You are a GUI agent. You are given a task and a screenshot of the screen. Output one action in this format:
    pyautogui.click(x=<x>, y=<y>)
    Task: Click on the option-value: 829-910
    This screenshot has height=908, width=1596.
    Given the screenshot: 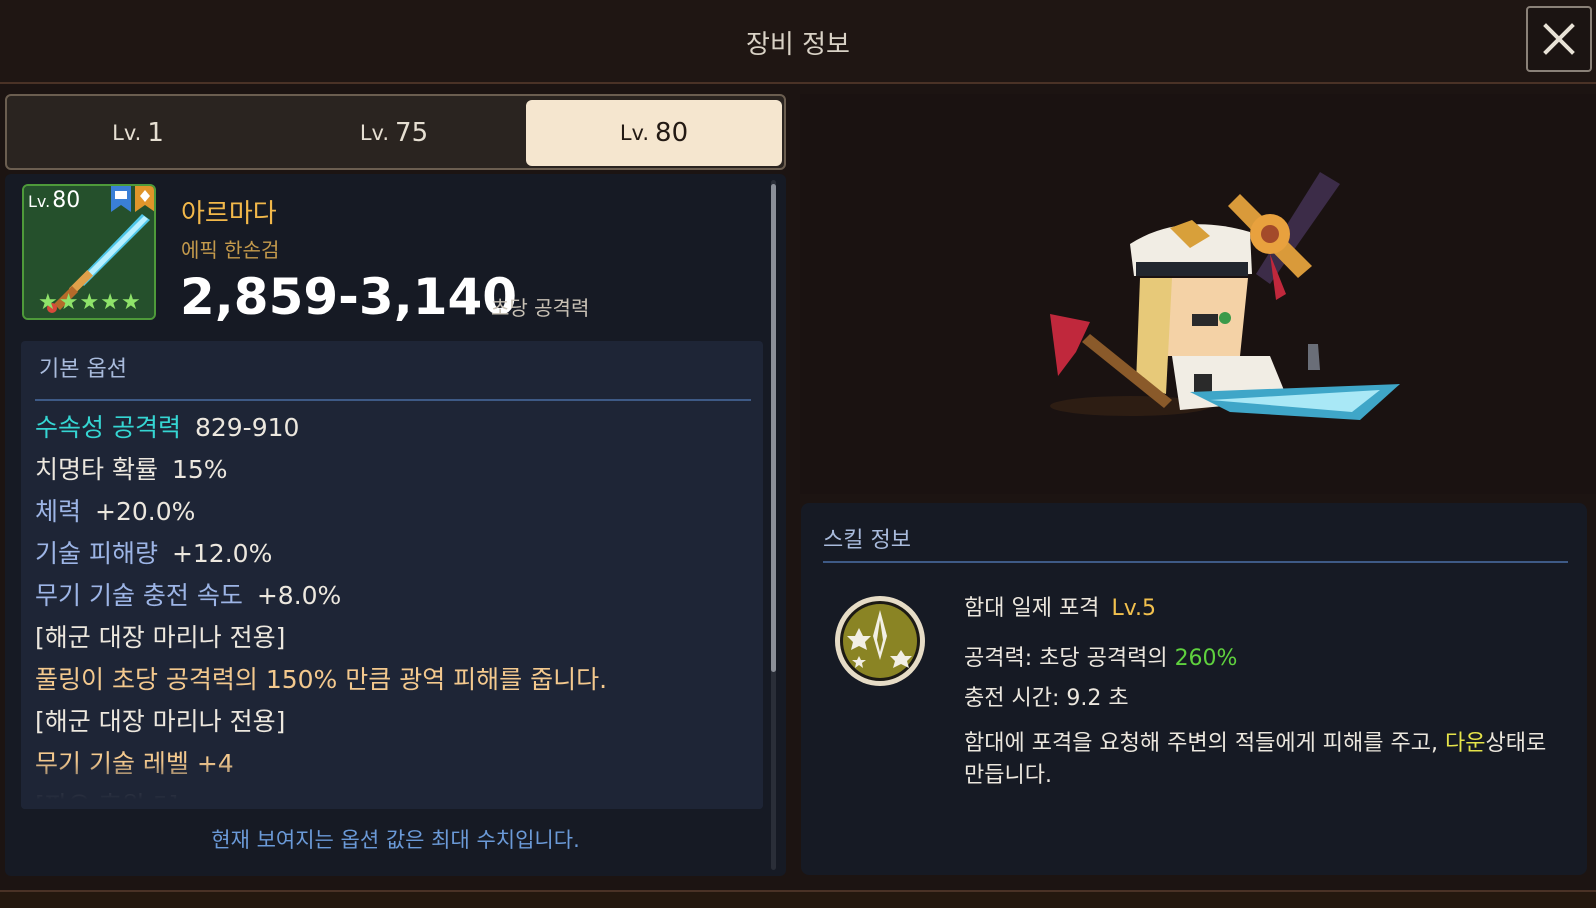 What is the action you would take?
    pyautogui.click(x=247, y=427)
    